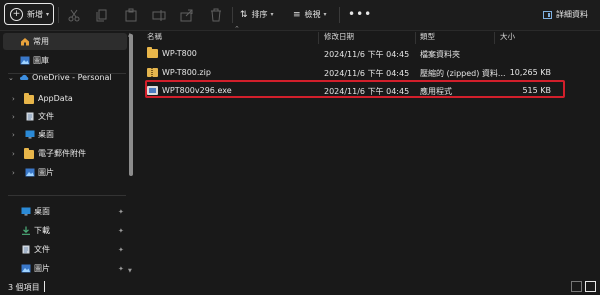  Describe the element at coordinates (16, 14) in the screenshot. I see `plus-icon: +` at that location.